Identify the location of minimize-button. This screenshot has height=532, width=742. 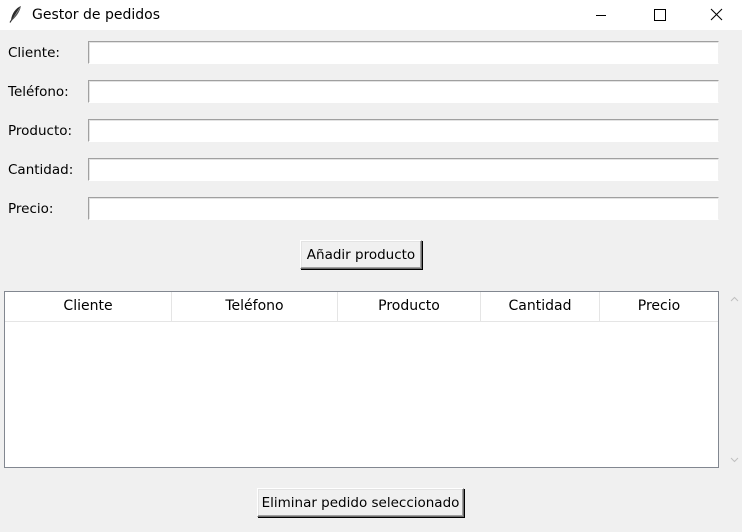
(601, 15).